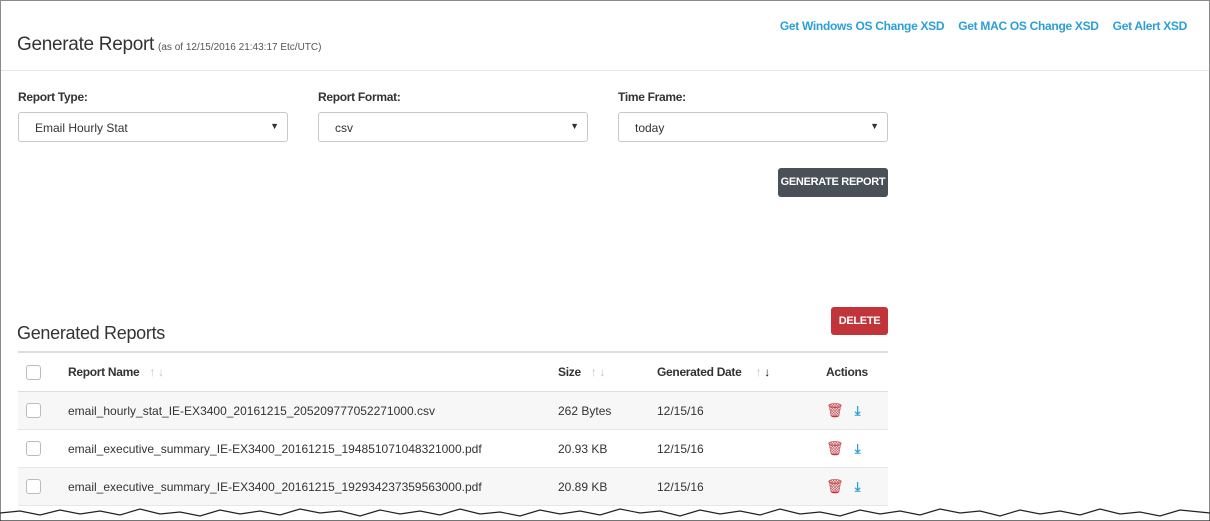  I want to click on report-size-cell: 20.89 KB, so click(583, 486).